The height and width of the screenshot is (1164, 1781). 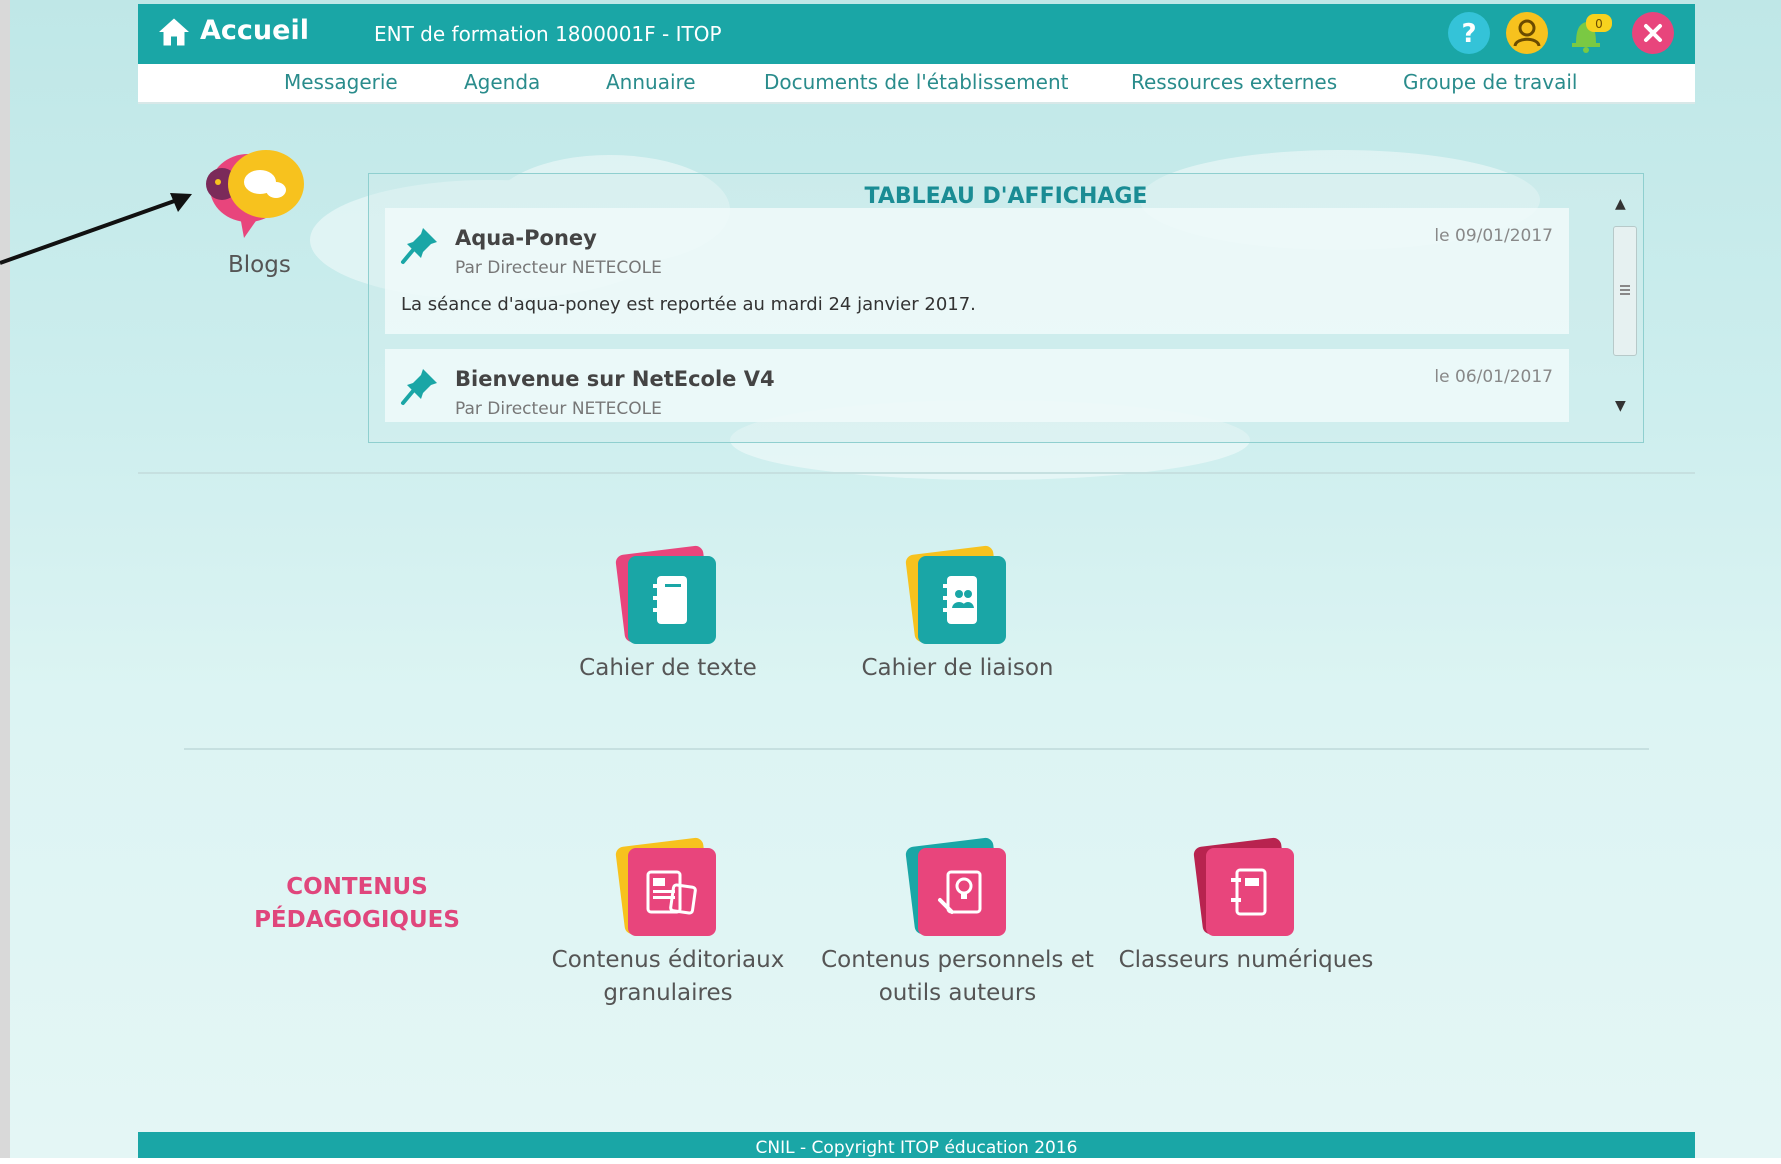 I want to click on nav-messagerie: Messagerie, so click(x=341, y=82).